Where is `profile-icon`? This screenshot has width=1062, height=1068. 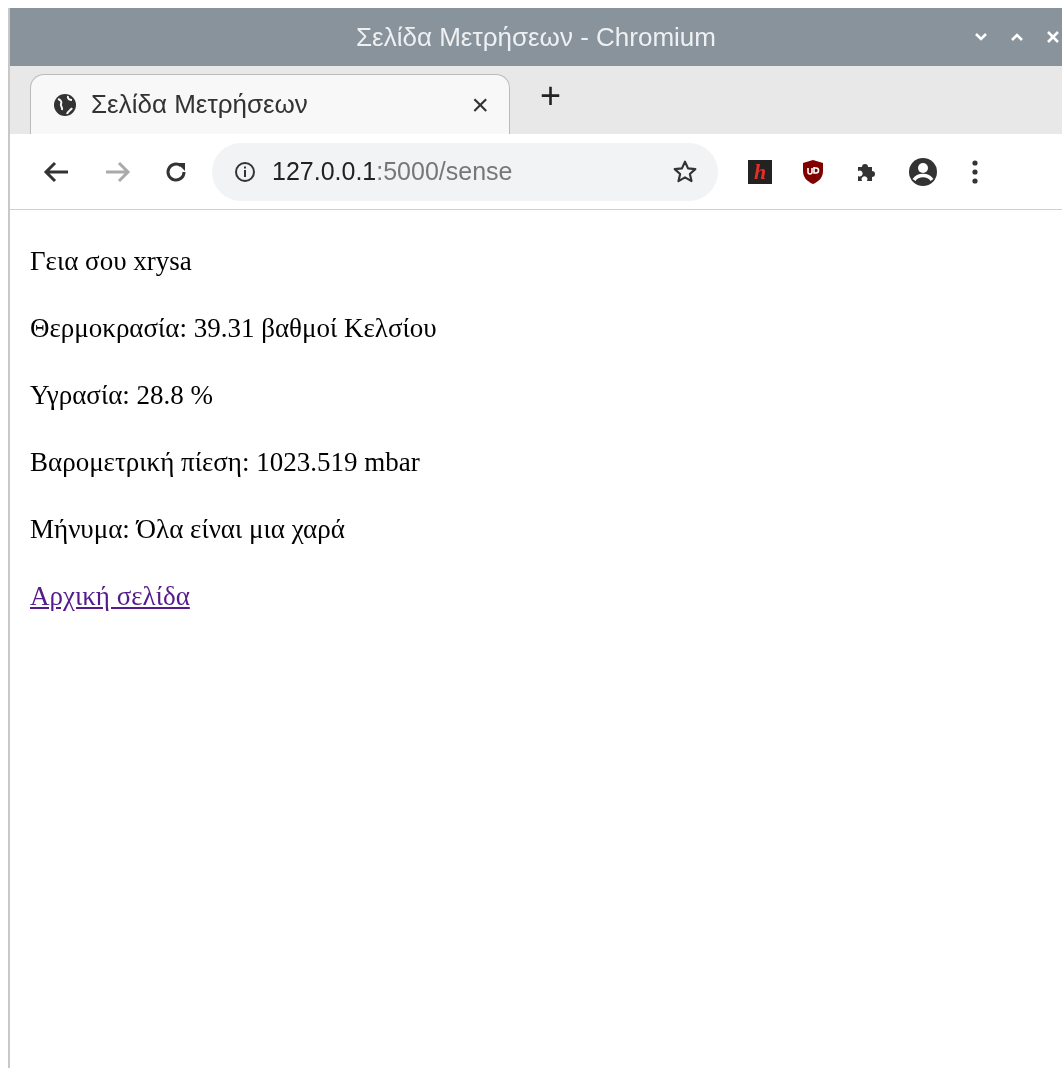
profile-icon is located at coordinates (923, 171).